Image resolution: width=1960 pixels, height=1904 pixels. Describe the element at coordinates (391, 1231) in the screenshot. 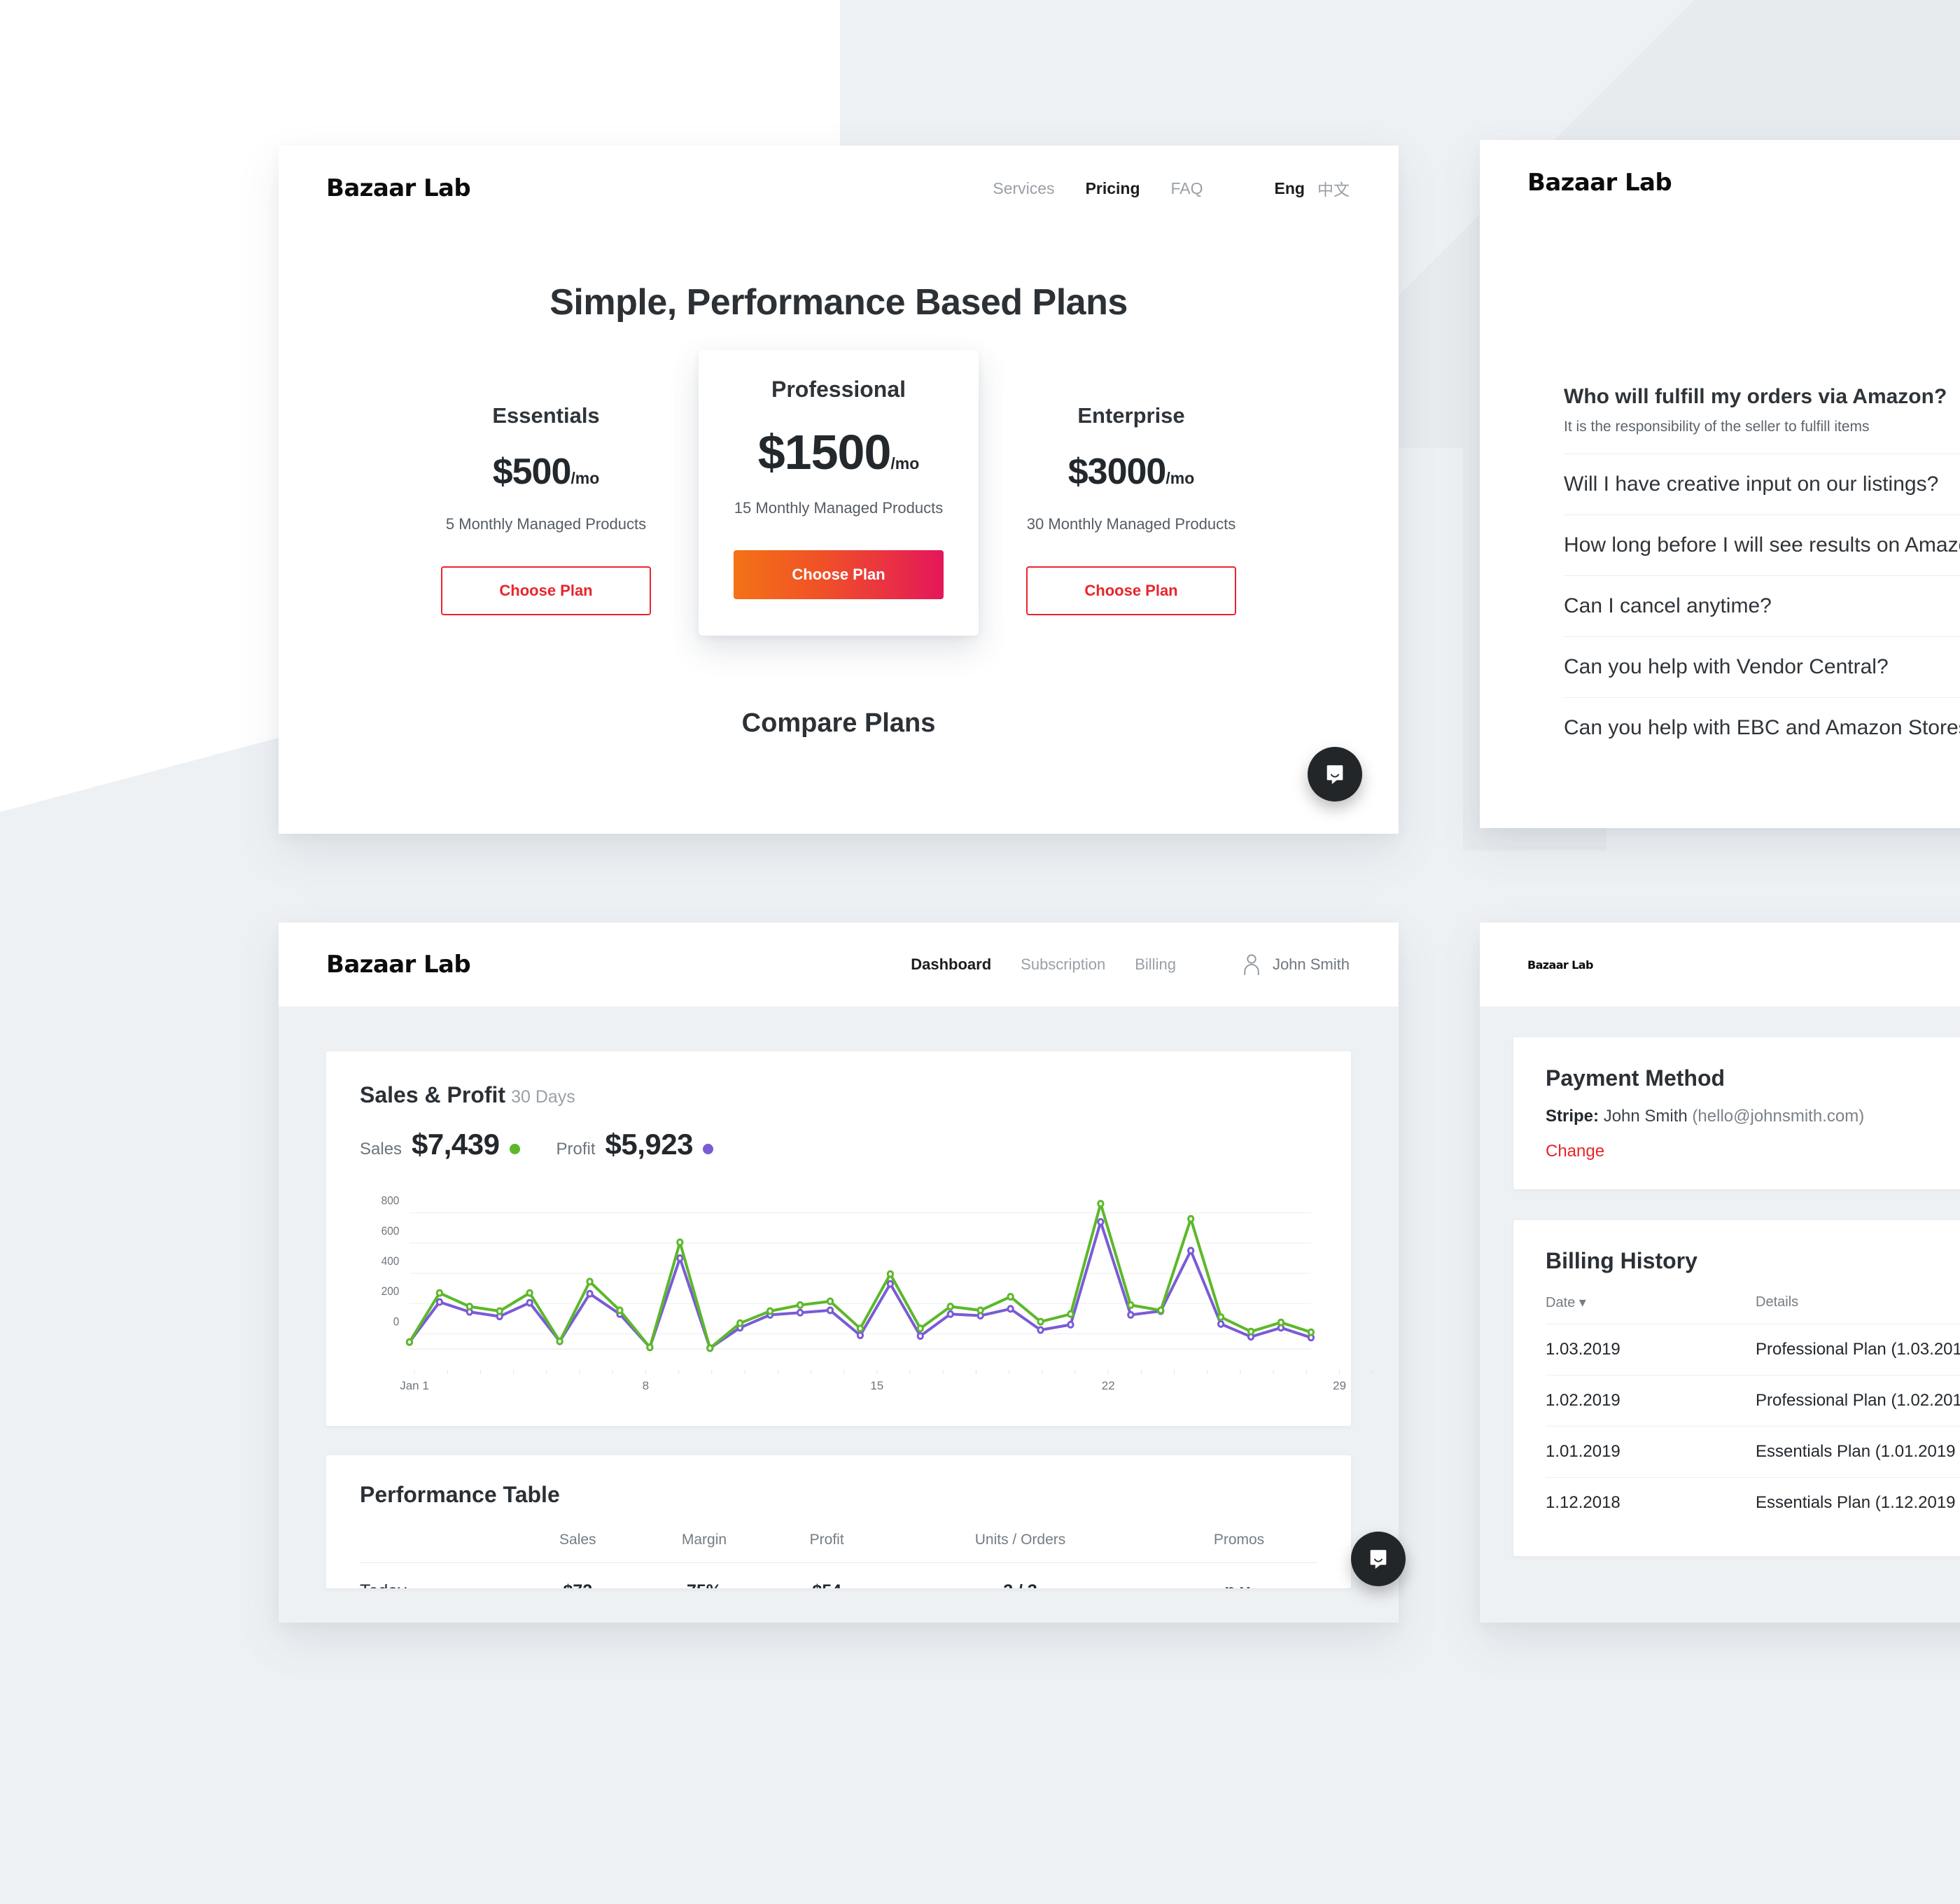

I see `chart-y-tick-label: 600` at that location.